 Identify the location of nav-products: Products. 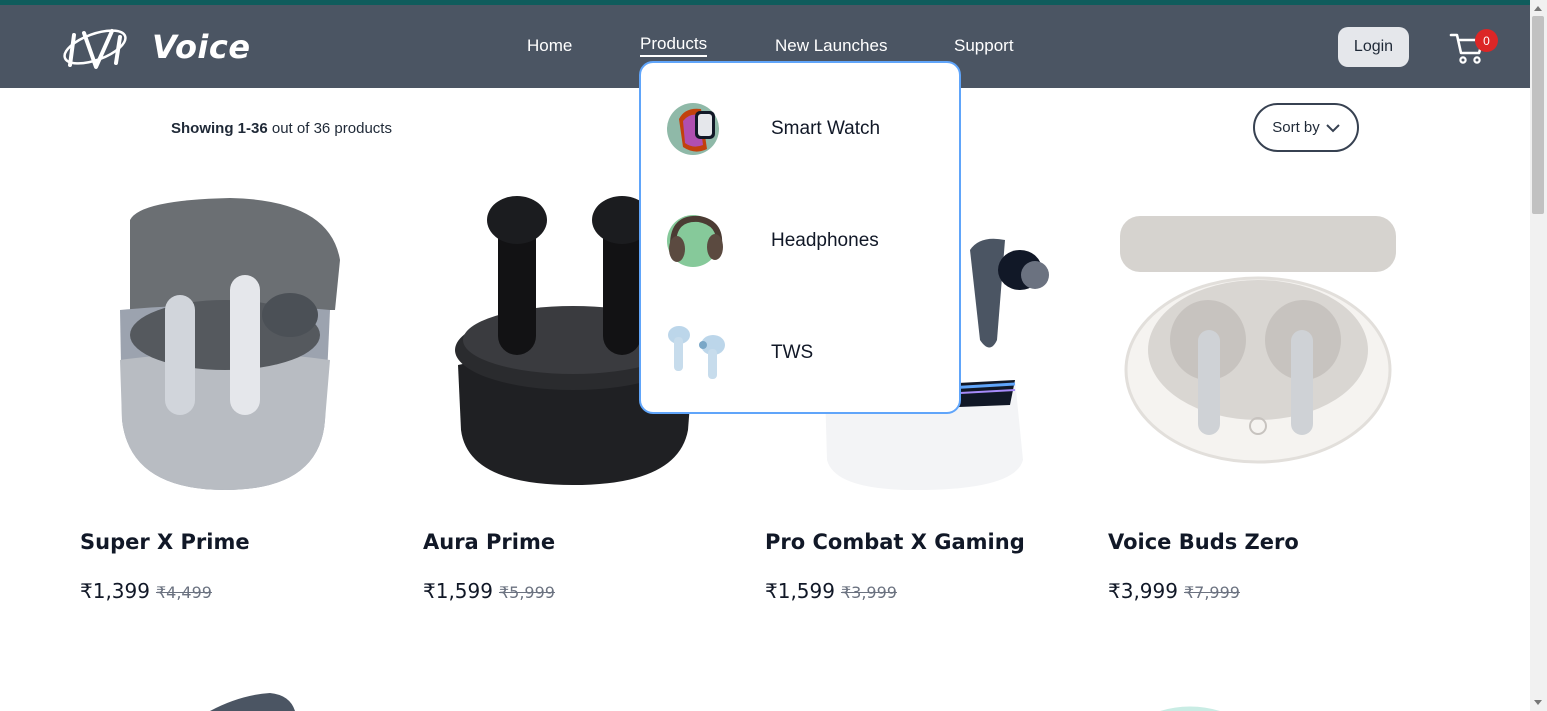
(674, 45).